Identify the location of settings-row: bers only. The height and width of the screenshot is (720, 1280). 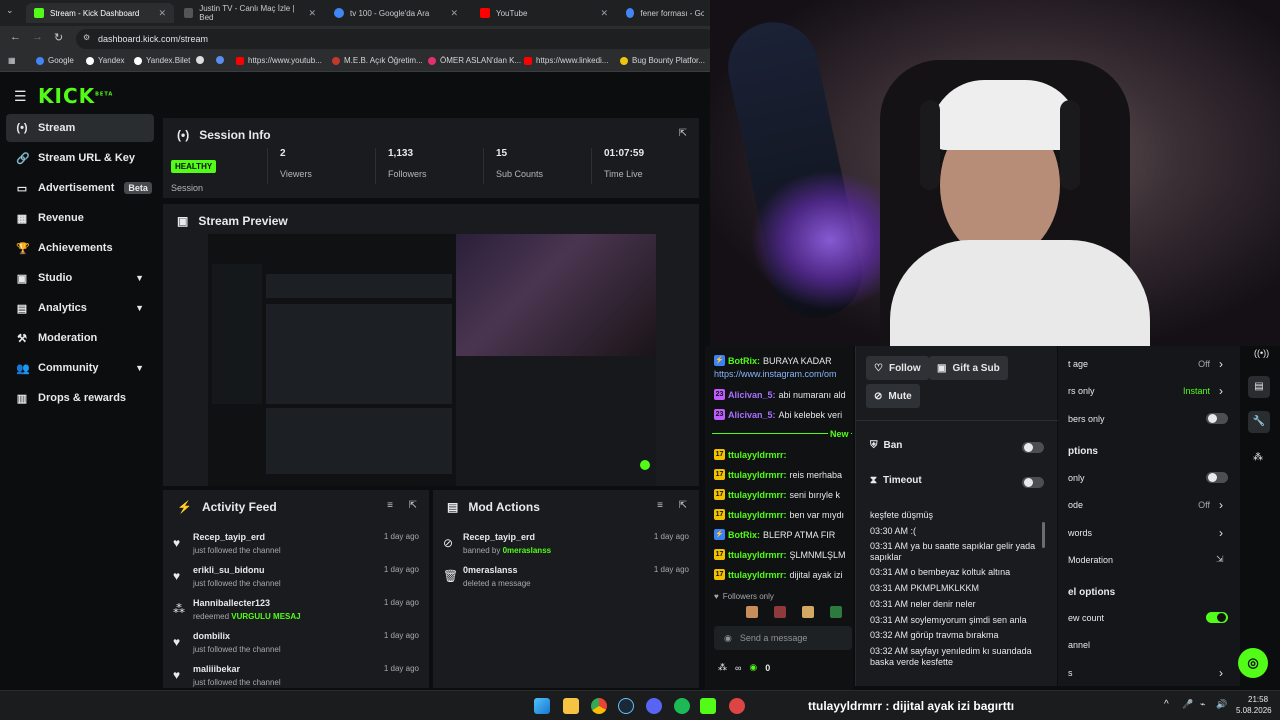
(1086, 419).